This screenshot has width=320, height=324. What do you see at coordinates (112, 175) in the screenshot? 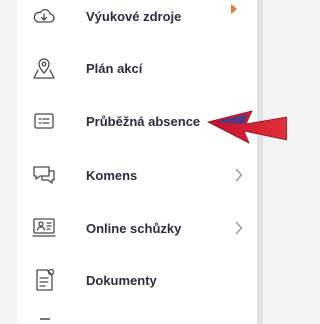
I see `sidebar-item-label: Komens` at bounding box center [112, 175].